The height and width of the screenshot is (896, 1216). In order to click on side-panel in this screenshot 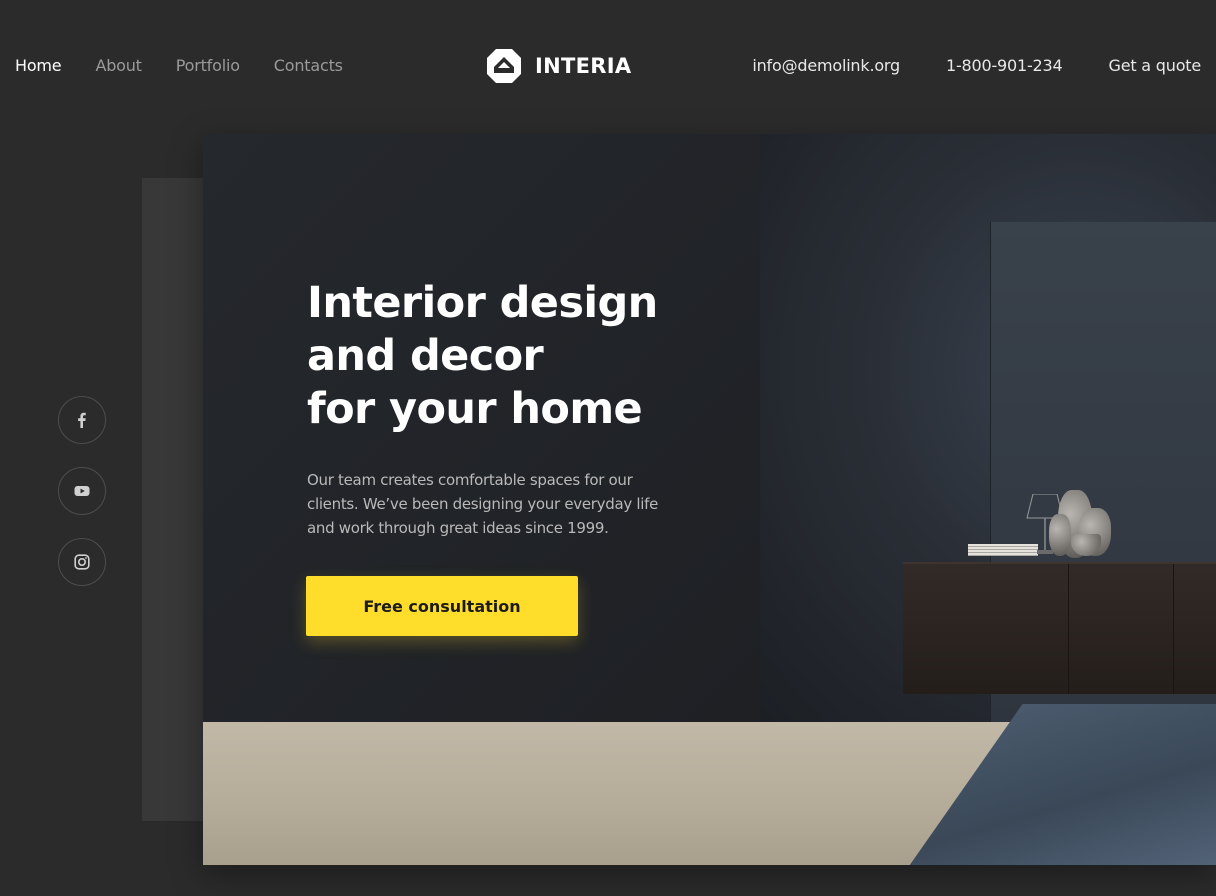, I will do `click(173, 499)`.